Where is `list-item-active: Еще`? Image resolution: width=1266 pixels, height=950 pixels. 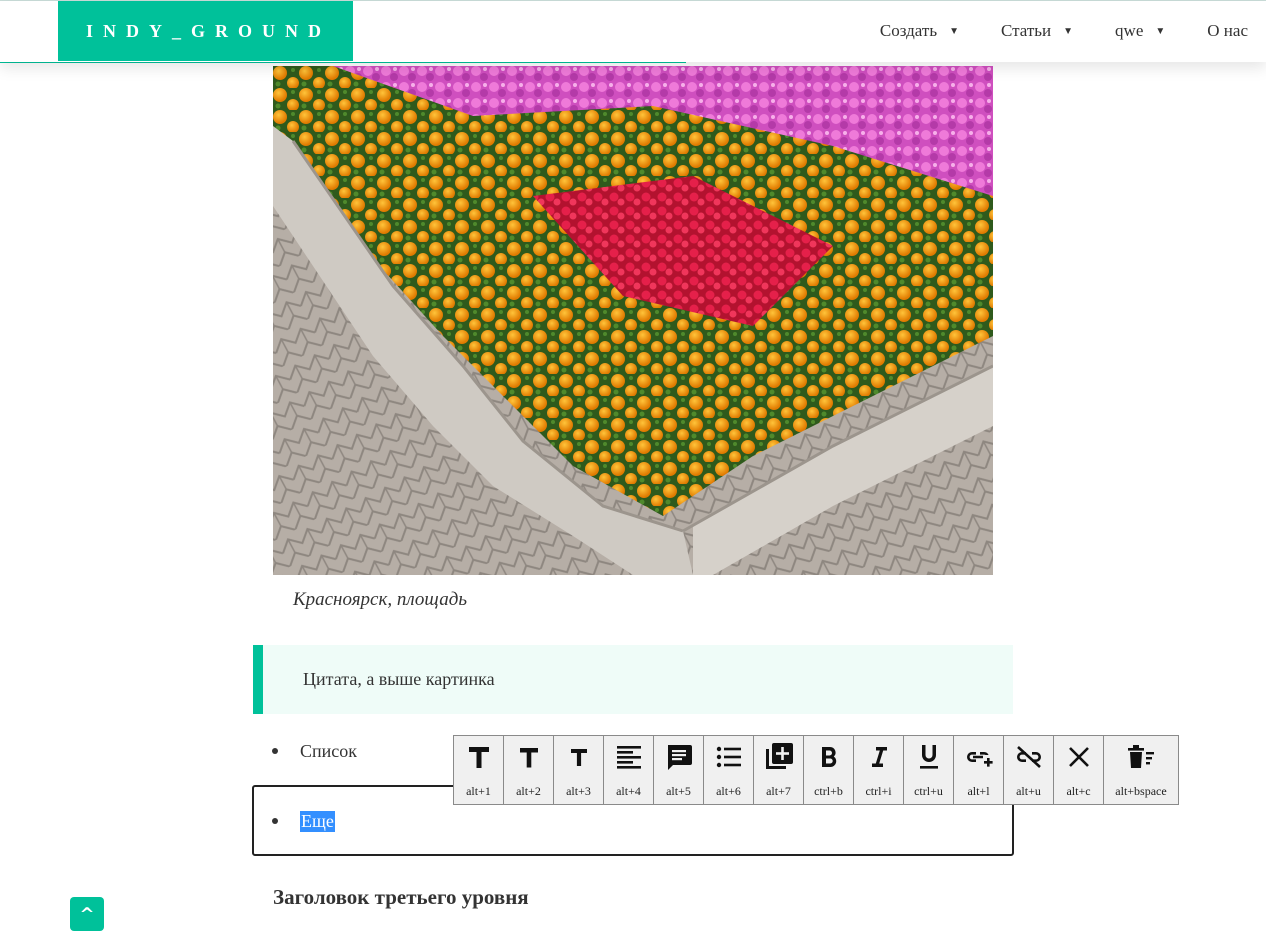 list-item-active: Еще is located at coordinates (303, 821).